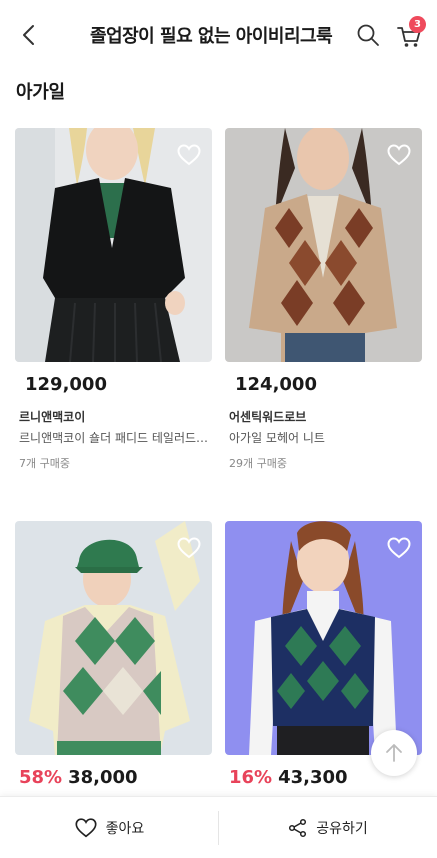  Describe the element at coordinates (40, 92) in the screenshot. I see `section-title: 아가일` at that location.